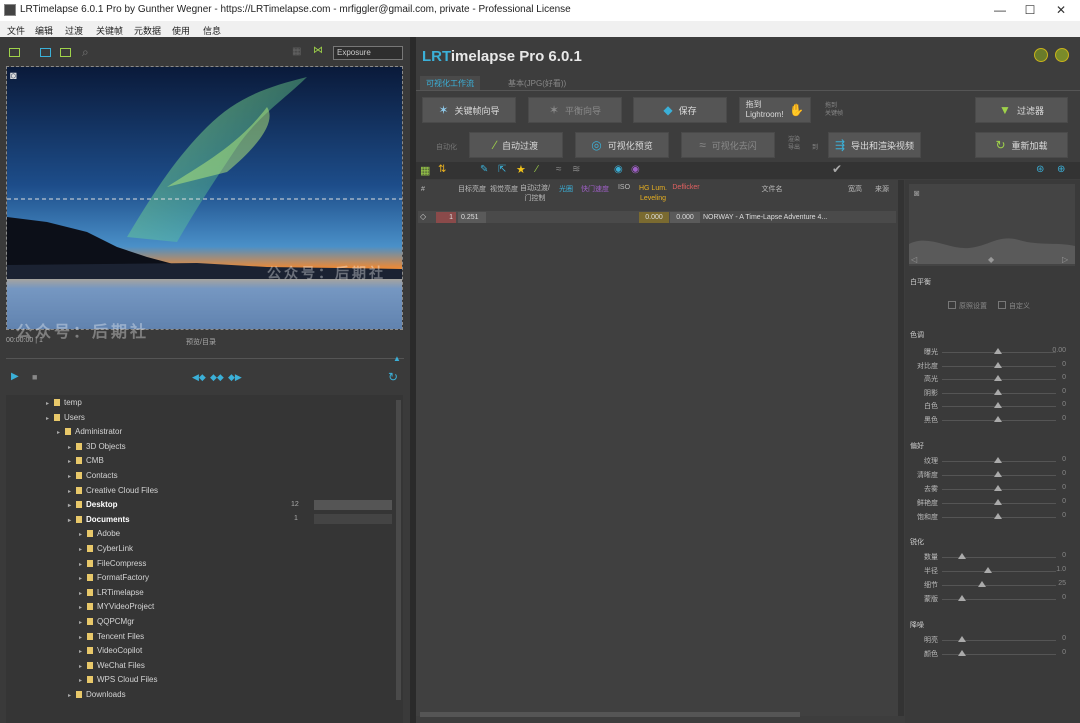  What do you see at coordinates (116, 609) in the screenshot?
I see `tree-item: ▸ MYVideoProject` at bounding box center [116, 609].